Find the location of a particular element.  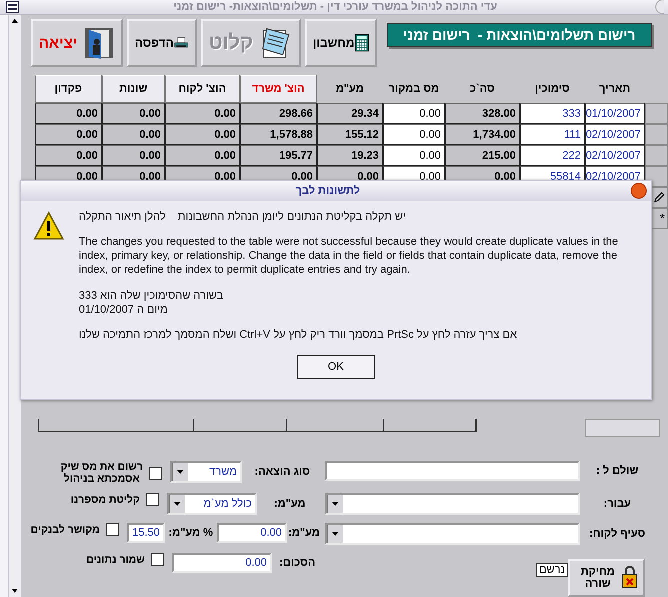

table-cell: 155.12 is located at coordinates (350, 134).